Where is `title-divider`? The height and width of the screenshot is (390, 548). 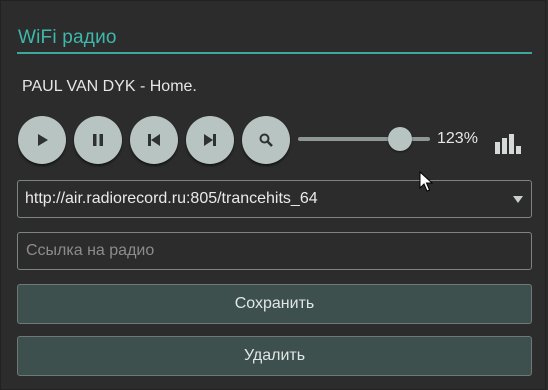 title-divider is located at coordinates (274, 53).